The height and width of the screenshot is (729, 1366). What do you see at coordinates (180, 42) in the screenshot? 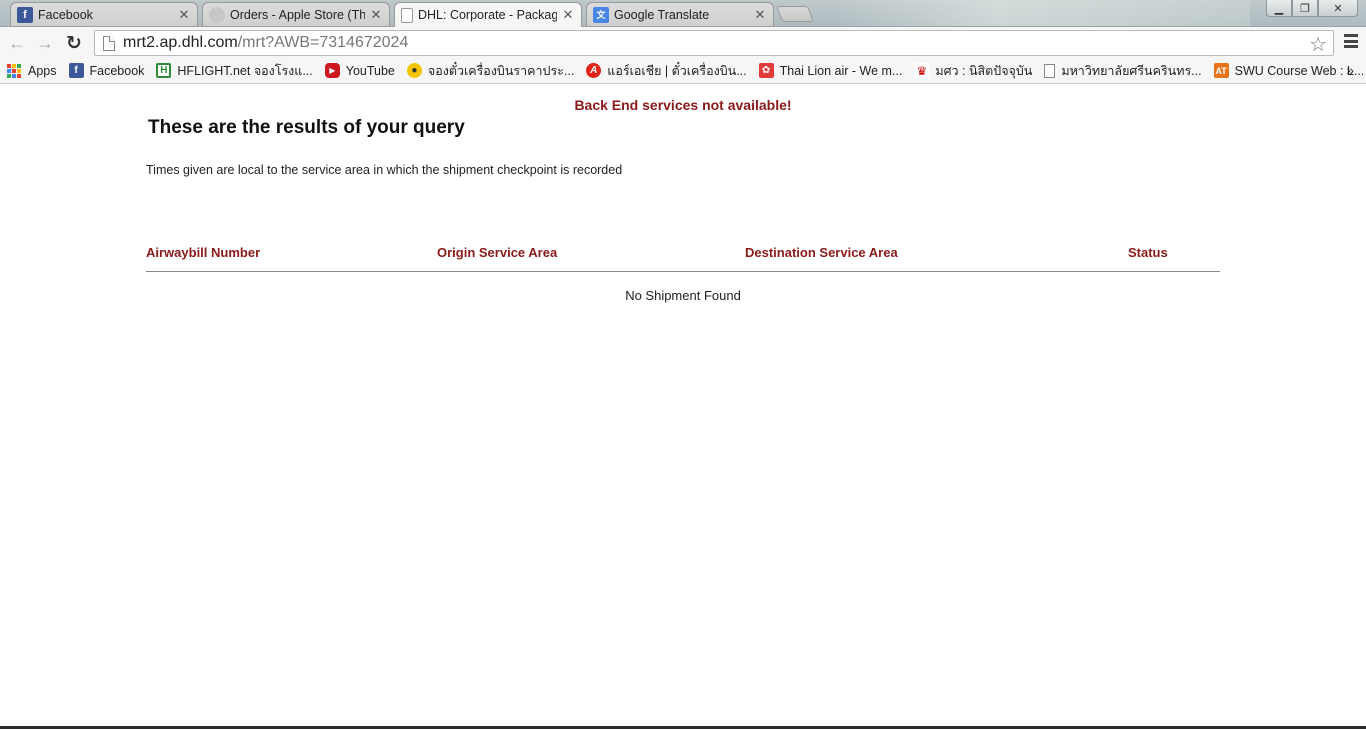
I see `url-host: mrt2.ap.dhl.com` at bounding box center [180, 42].